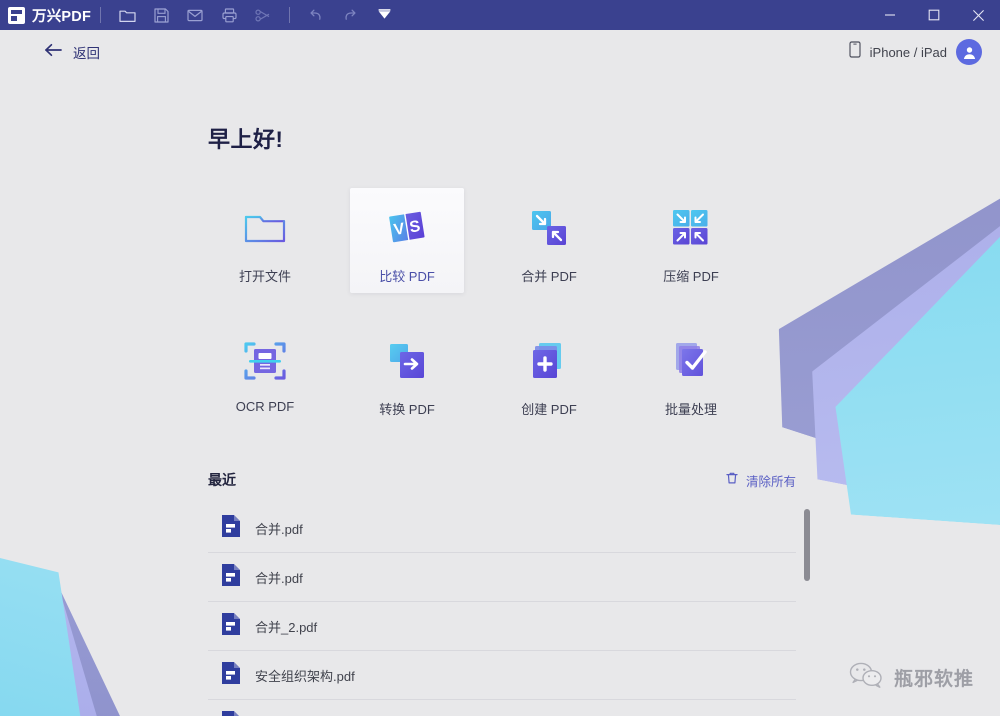 This screenshot has width=1000, height=716. What do you see at coordinates (691, 228) in the screenshot?
I see `compress-arrows-icon` at bounding box center [691, 228].